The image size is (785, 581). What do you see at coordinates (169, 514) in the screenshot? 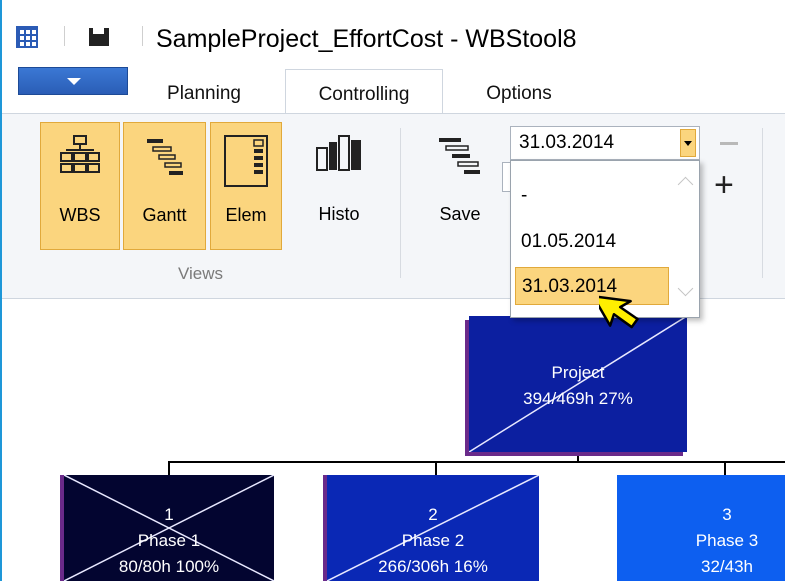
I see `node-number: 1` at bounding box center [169, 514].